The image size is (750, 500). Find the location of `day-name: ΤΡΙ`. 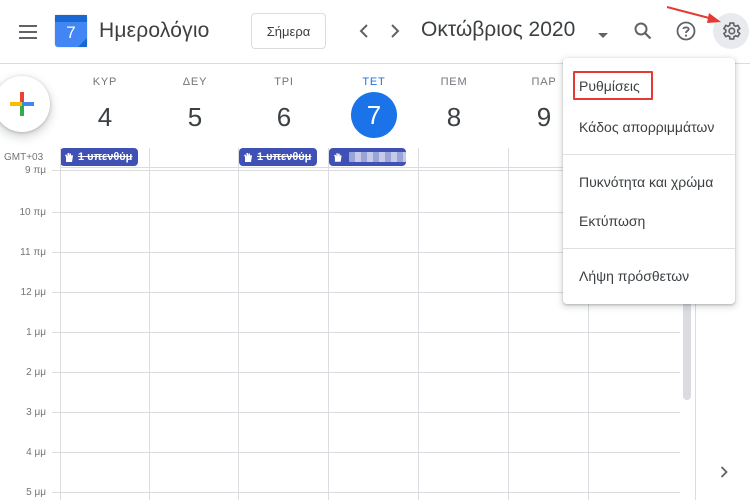

day-name: ΤΡΙ is located at coordinates (284, 82).